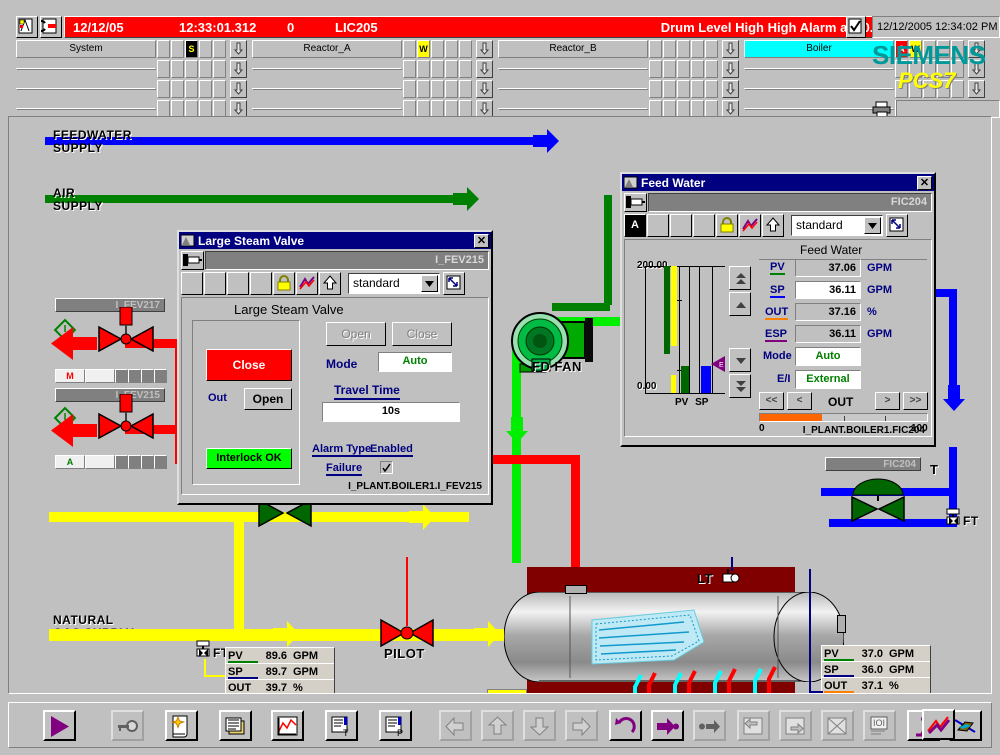  I want to click on close-window-button, so click(837, 725).